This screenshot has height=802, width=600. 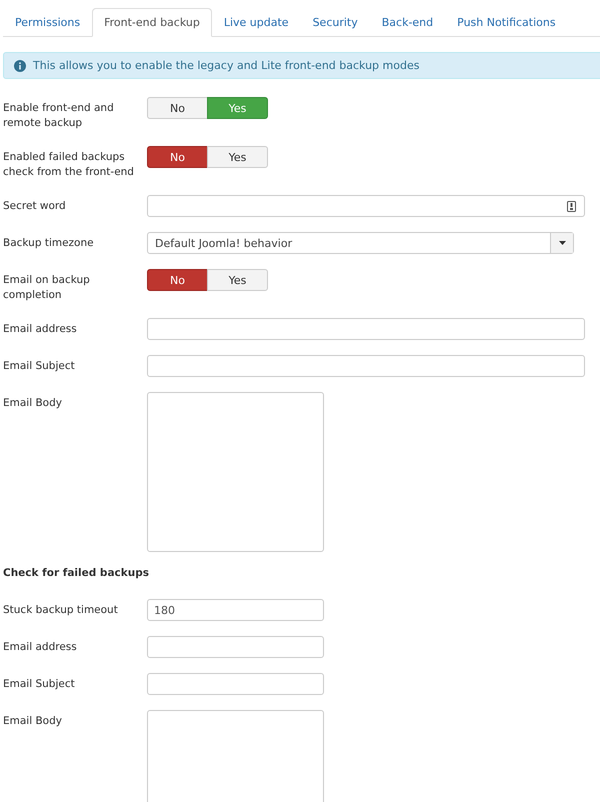 What do you see at coordinates (235, 472) in the screenshot?
I see `text-area` at bounding box center [235, 472].